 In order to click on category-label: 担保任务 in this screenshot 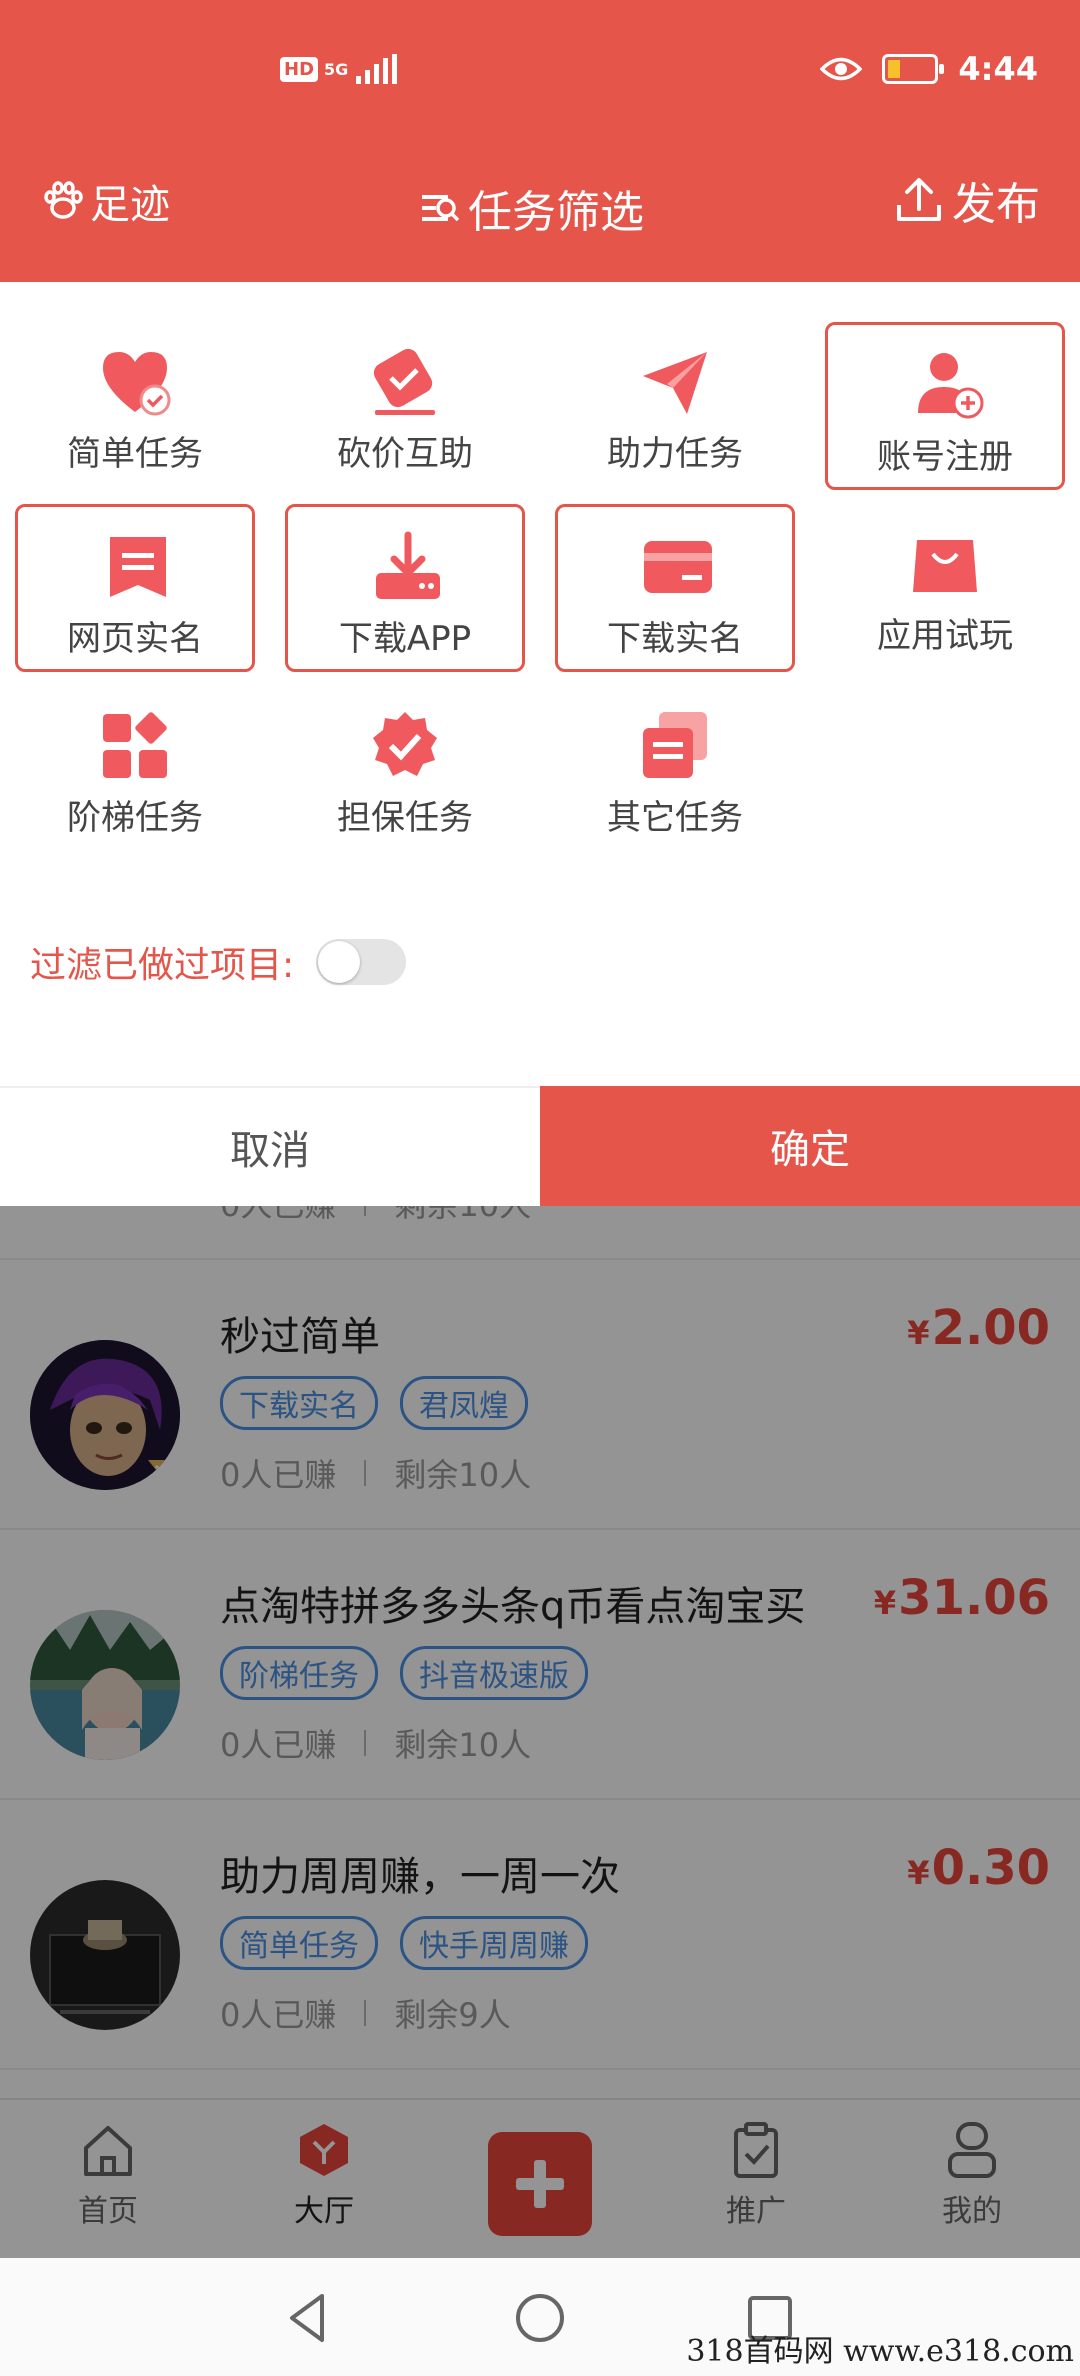, I will do `click(405, 818)`.